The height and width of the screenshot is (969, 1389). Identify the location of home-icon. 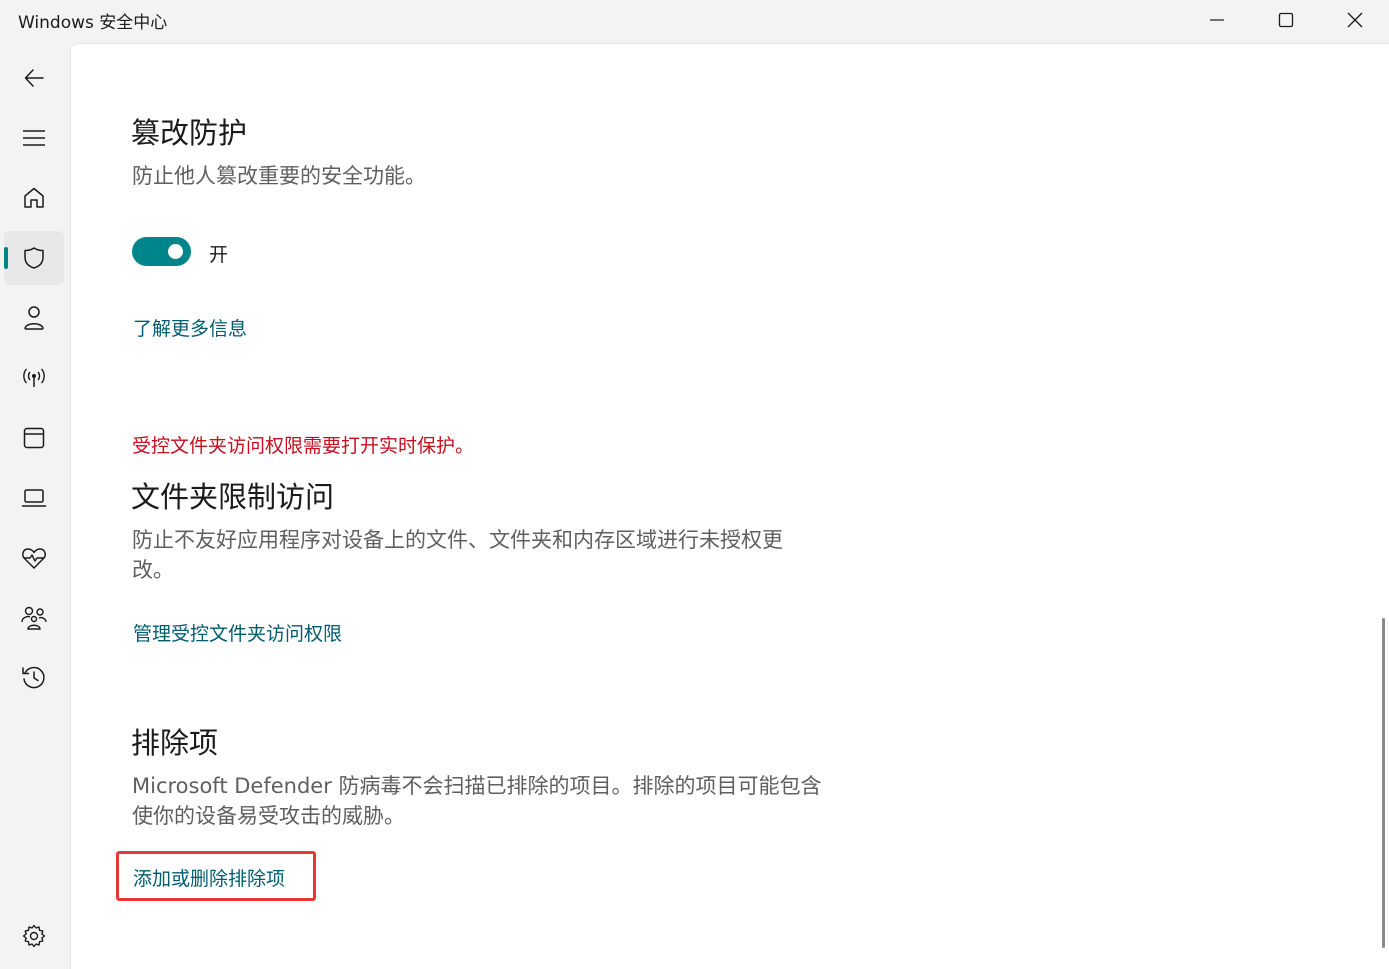
(34, 197).